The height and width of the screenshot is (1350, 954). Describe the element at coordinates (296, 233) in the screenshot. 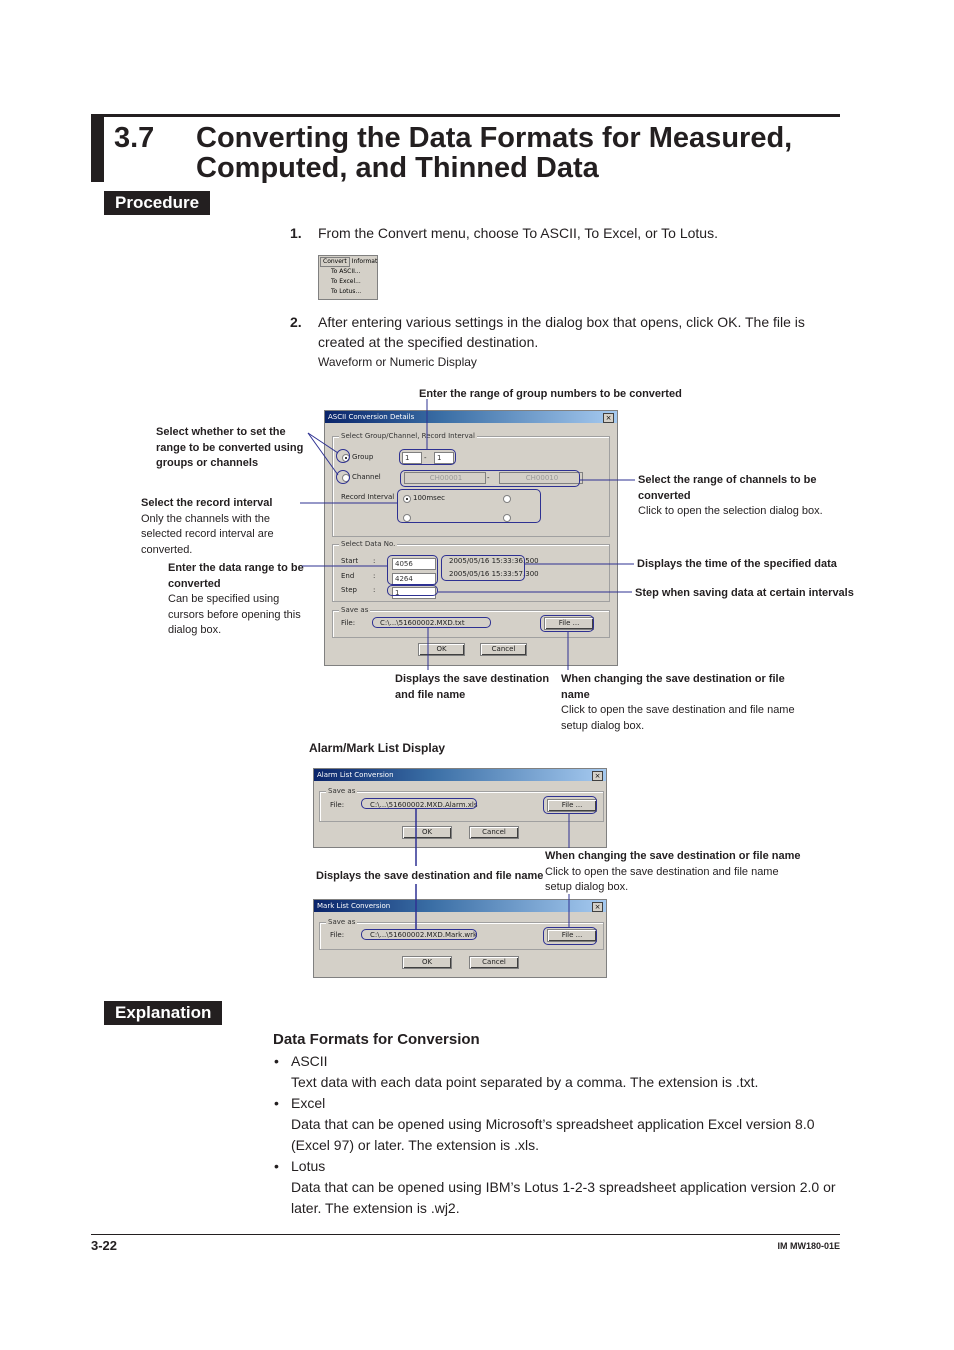

I see `step-1-number: 1.` at that location.